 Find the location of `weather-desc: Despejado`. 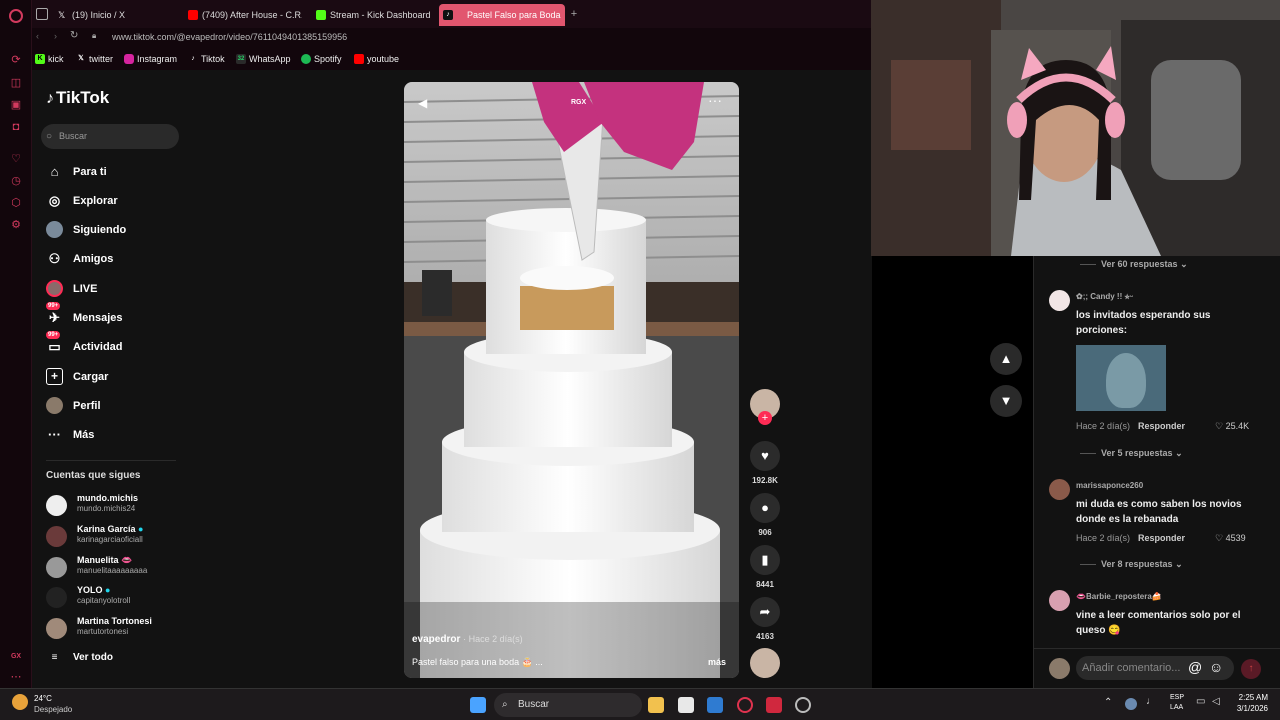

weather-desc: Despejado is located at coordinates (53, 709).